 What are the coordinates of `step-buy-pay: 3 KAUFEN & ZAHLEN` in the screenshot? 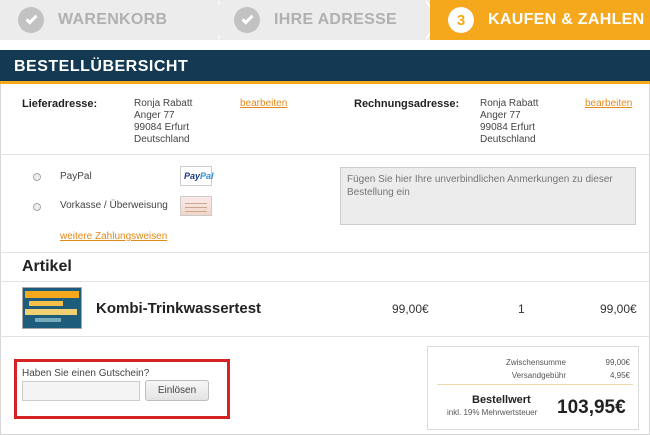 It's located at (540, 20).